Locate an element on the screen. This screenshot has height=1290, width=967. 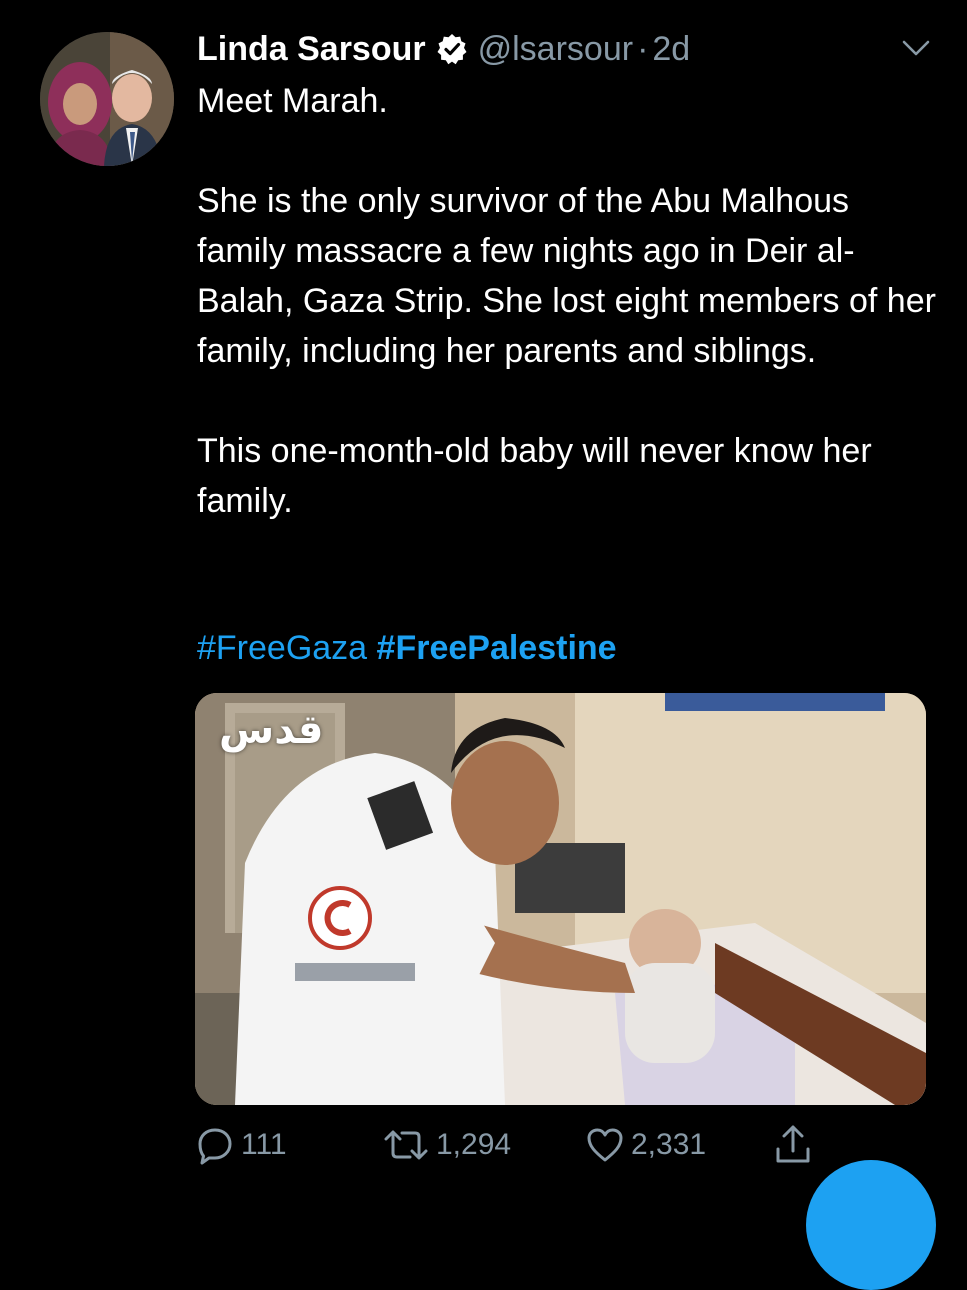
author-avatar is located at coordinates (107, 99).